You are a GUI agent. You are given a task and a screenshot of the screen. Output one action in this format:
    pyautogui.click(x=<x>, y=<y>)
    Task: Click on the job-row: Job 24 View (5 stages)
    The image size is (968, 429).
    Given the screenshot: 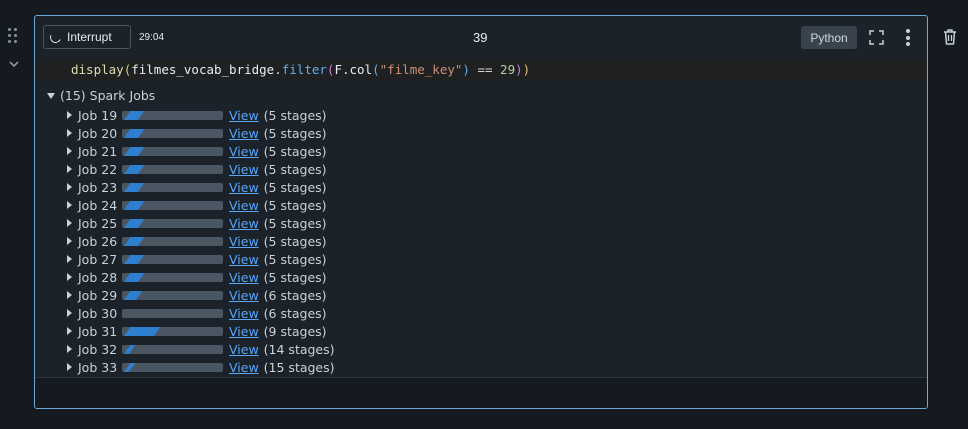 What is the action you would take?
    pyautogui.click(x=197, y=205)
    